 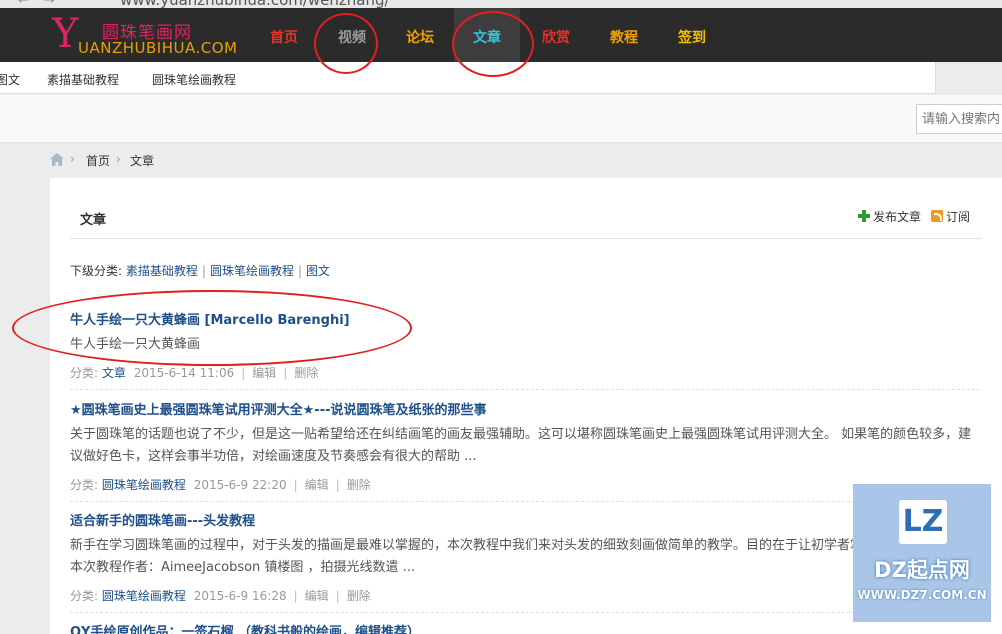 I want to click on subcategory-list: 下级分类: 素描基础教程 | 圆珠笔绘画教程 | 图文, so click(x=200, y=271).